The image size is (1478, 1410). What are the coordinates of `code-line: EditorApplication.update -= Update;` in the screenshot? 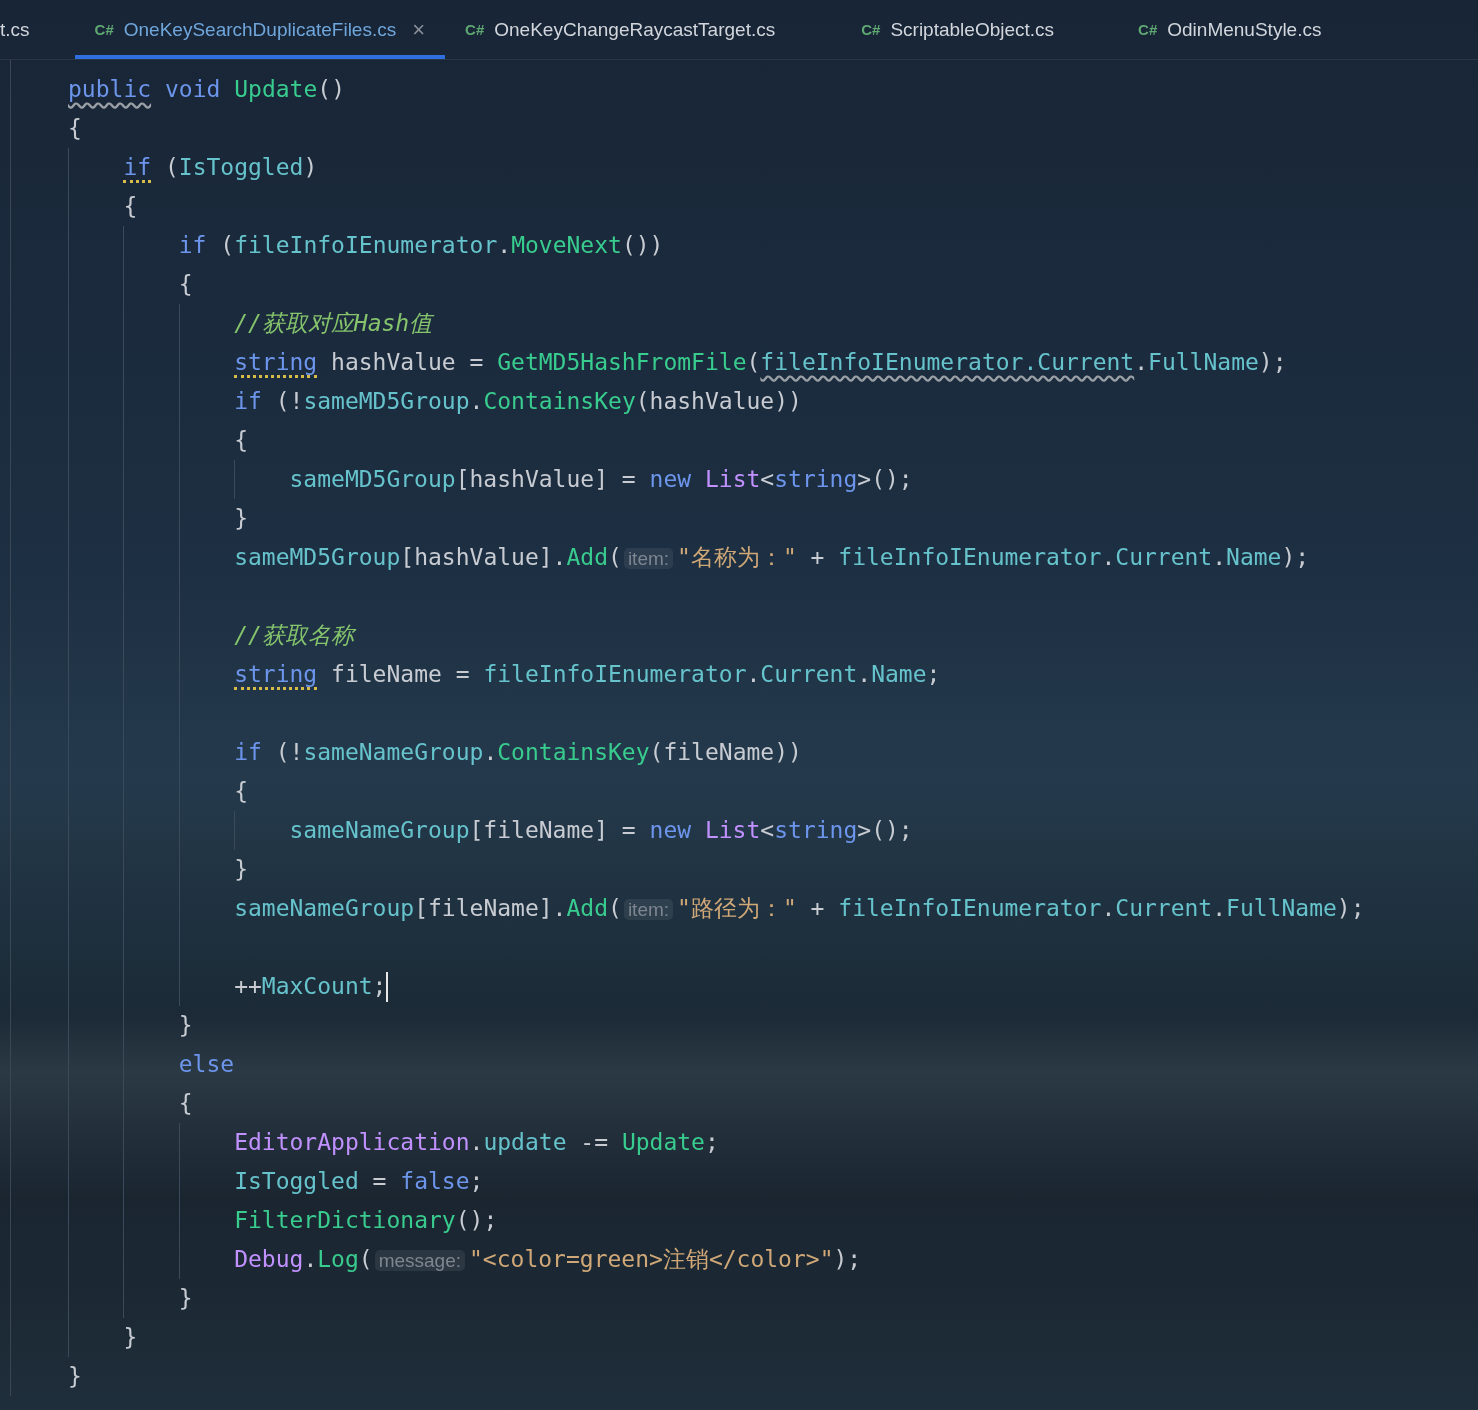 It's located at (476, 1142).